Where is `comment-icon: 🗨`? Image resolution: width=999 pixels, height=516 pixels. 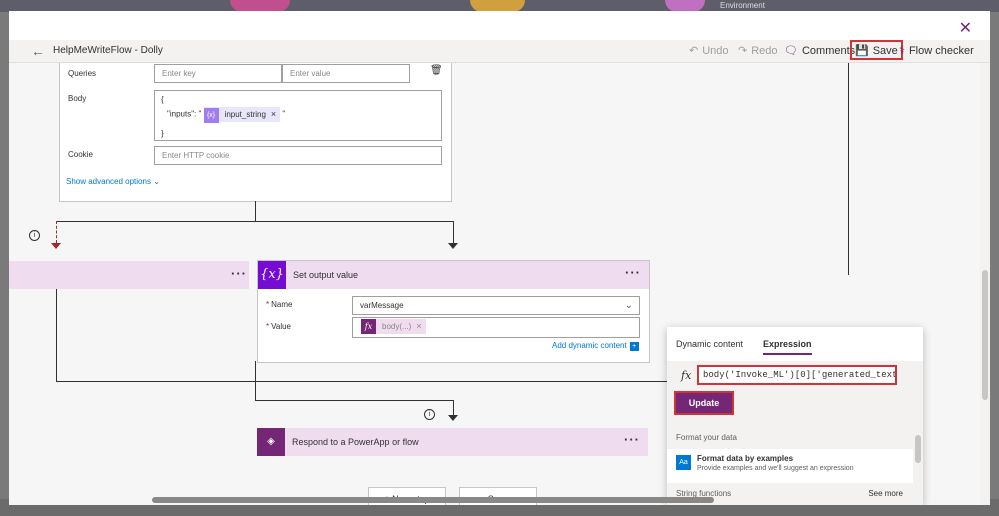
comment-icon: 🗨 is located at coordinates (791, 51).